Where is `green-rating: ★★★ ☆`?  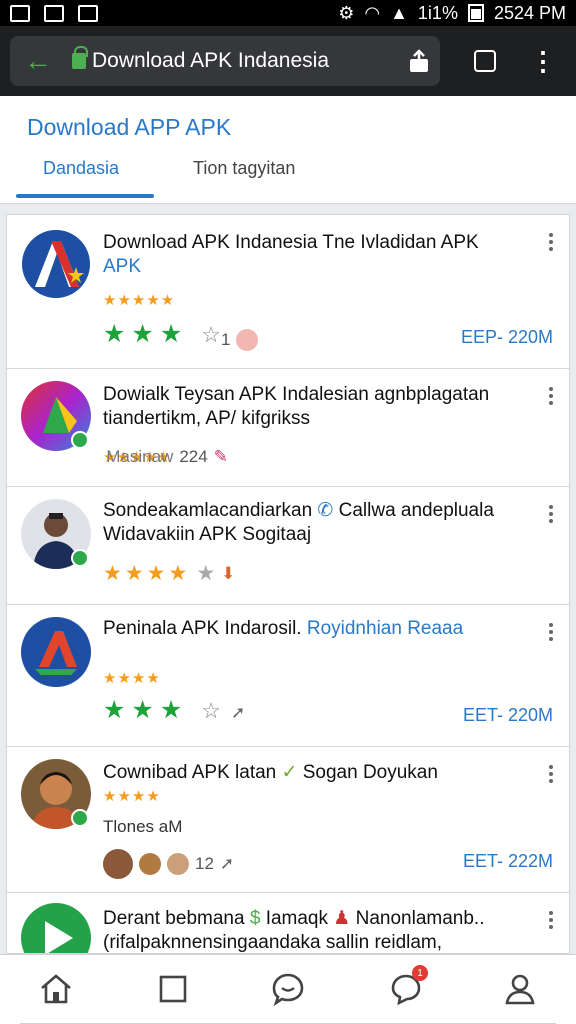 green-rating: ★★★ ☆ is located at coordinates (165, 334).